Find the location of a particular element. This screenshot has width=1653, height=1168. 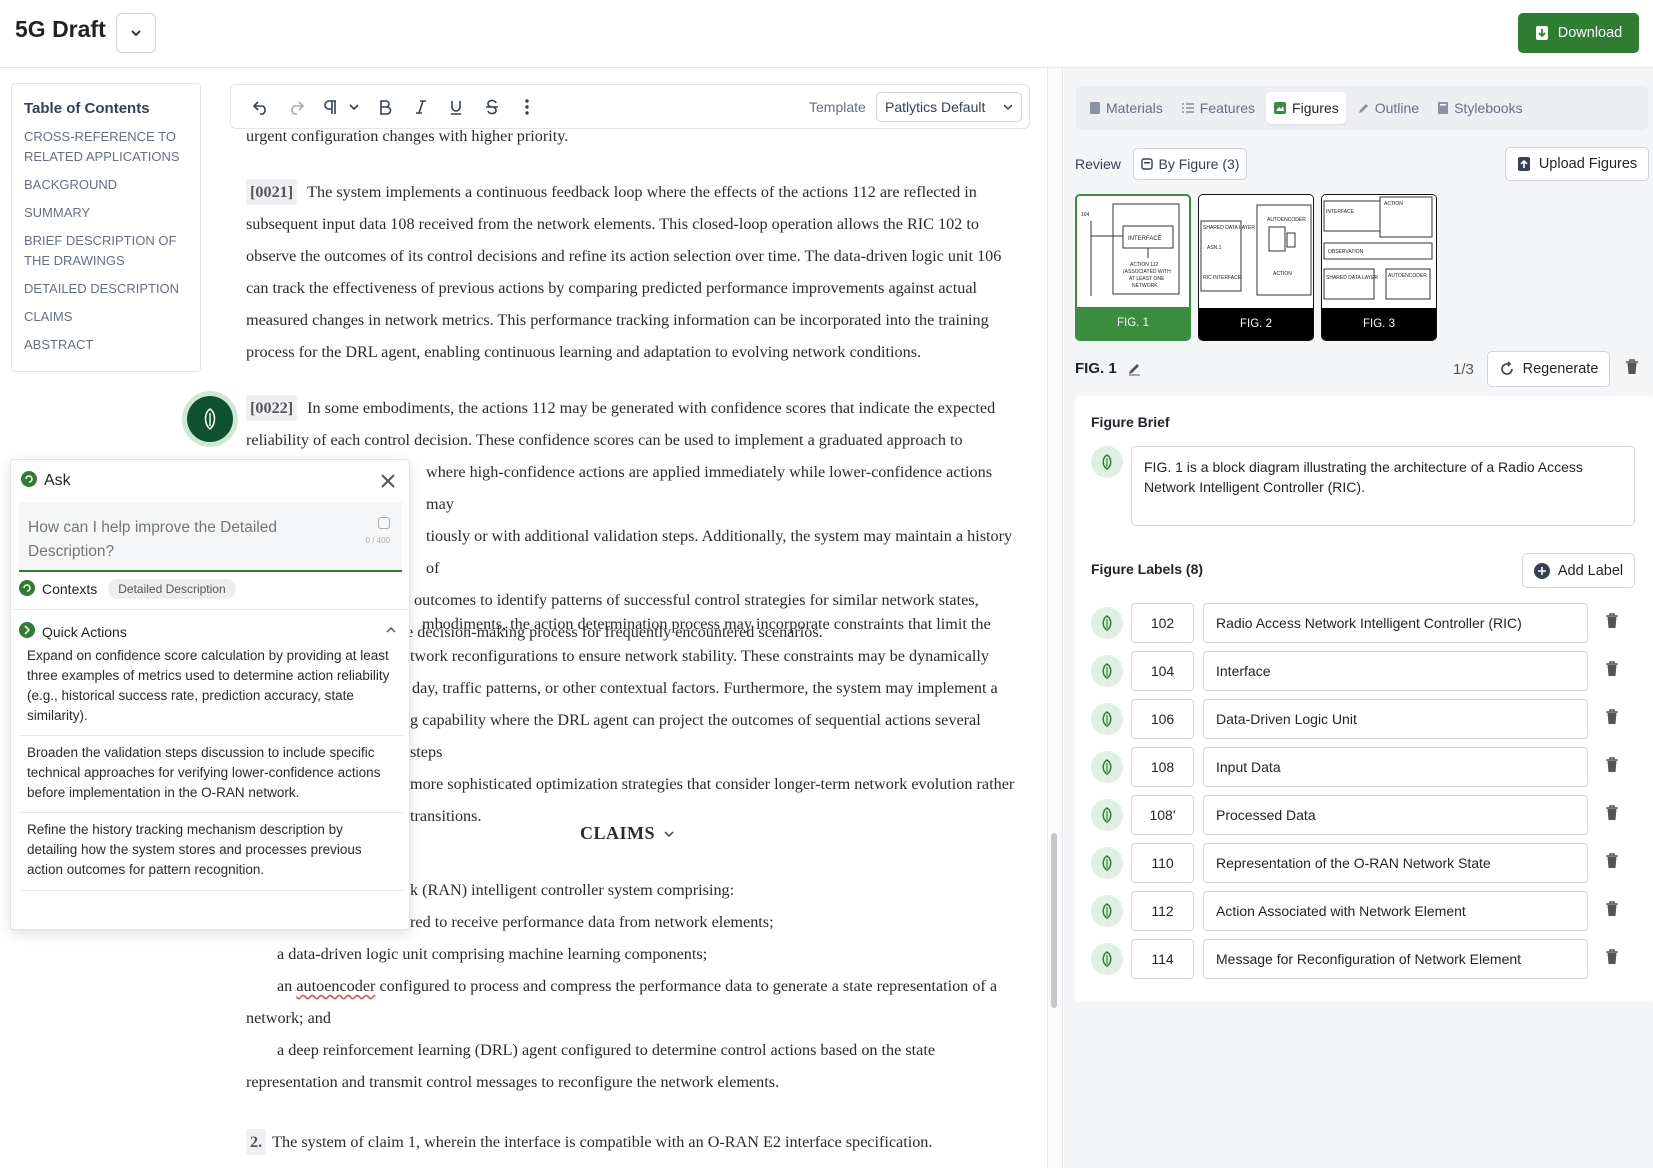

regenerate-button: Regenerate is located at coordinates (1548, 369).